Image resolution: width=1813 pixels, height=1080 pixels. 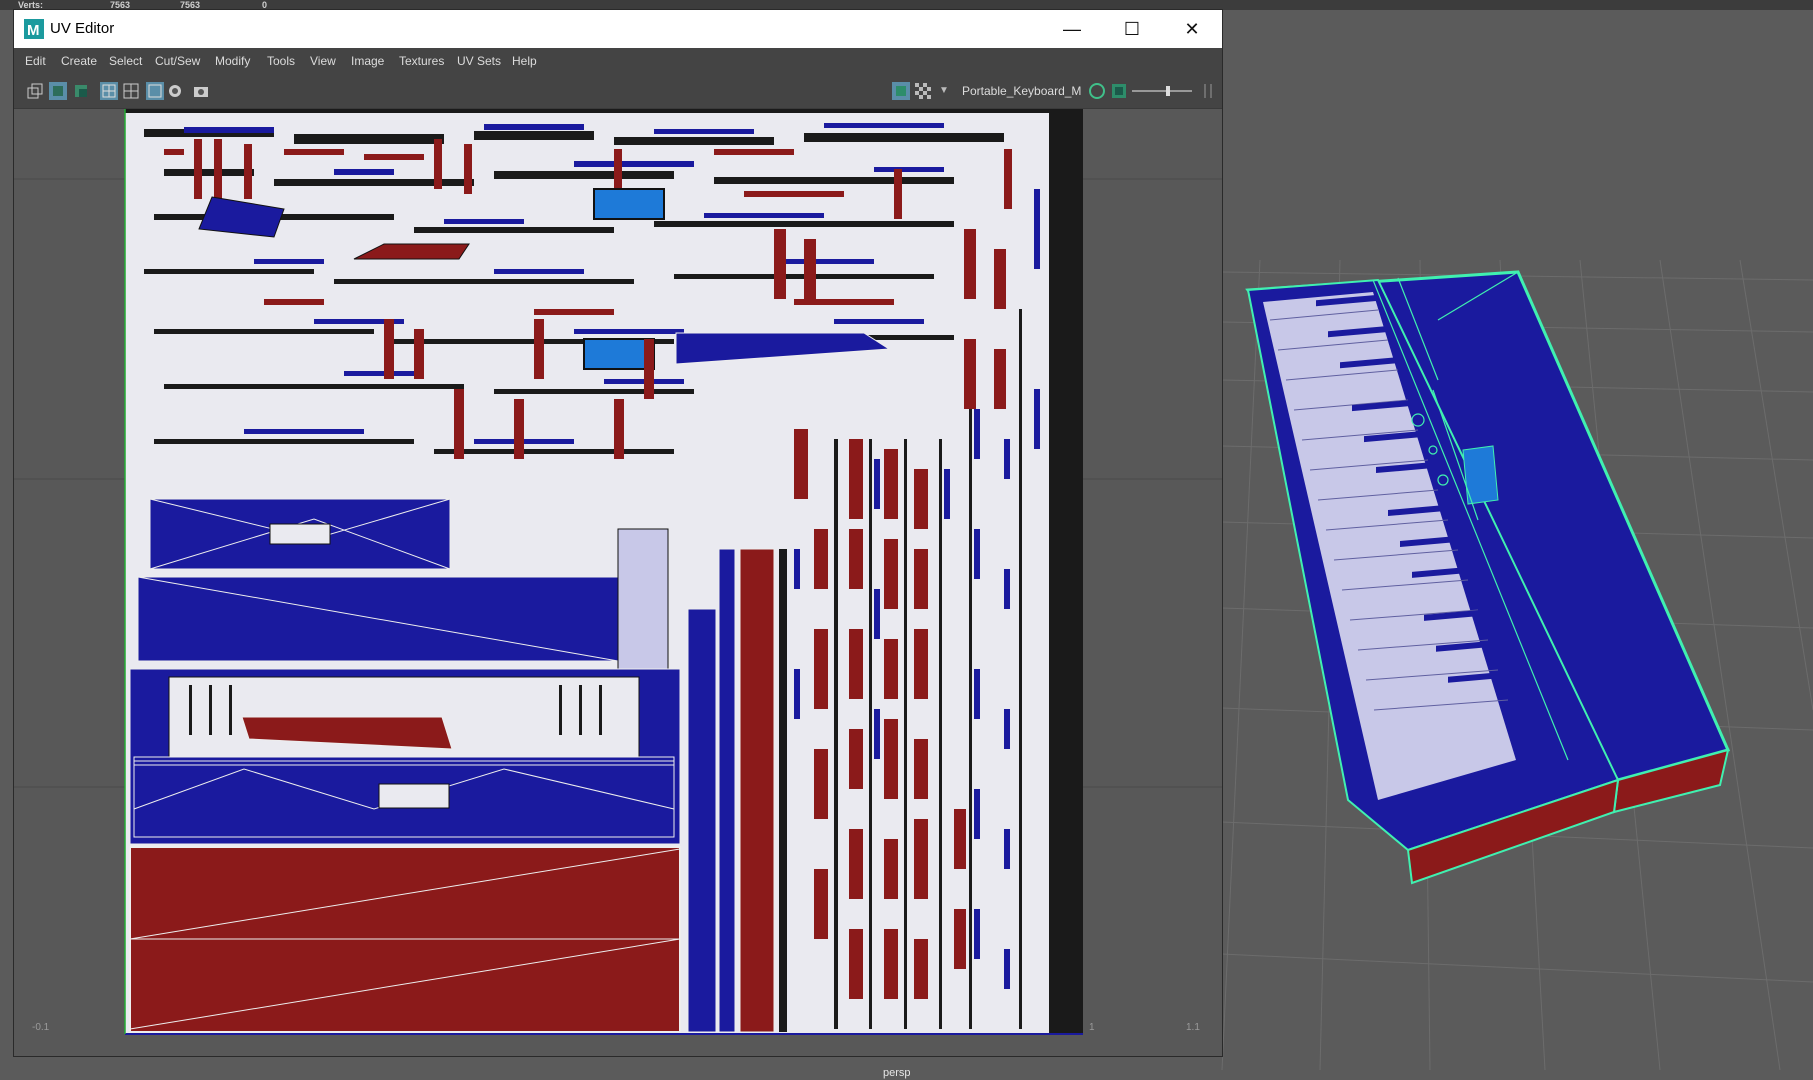 What do you see at coordinates (944, 90) in the screenshot?
I see `chevron-down-icon: ▼` at bounding box center [944, 90].